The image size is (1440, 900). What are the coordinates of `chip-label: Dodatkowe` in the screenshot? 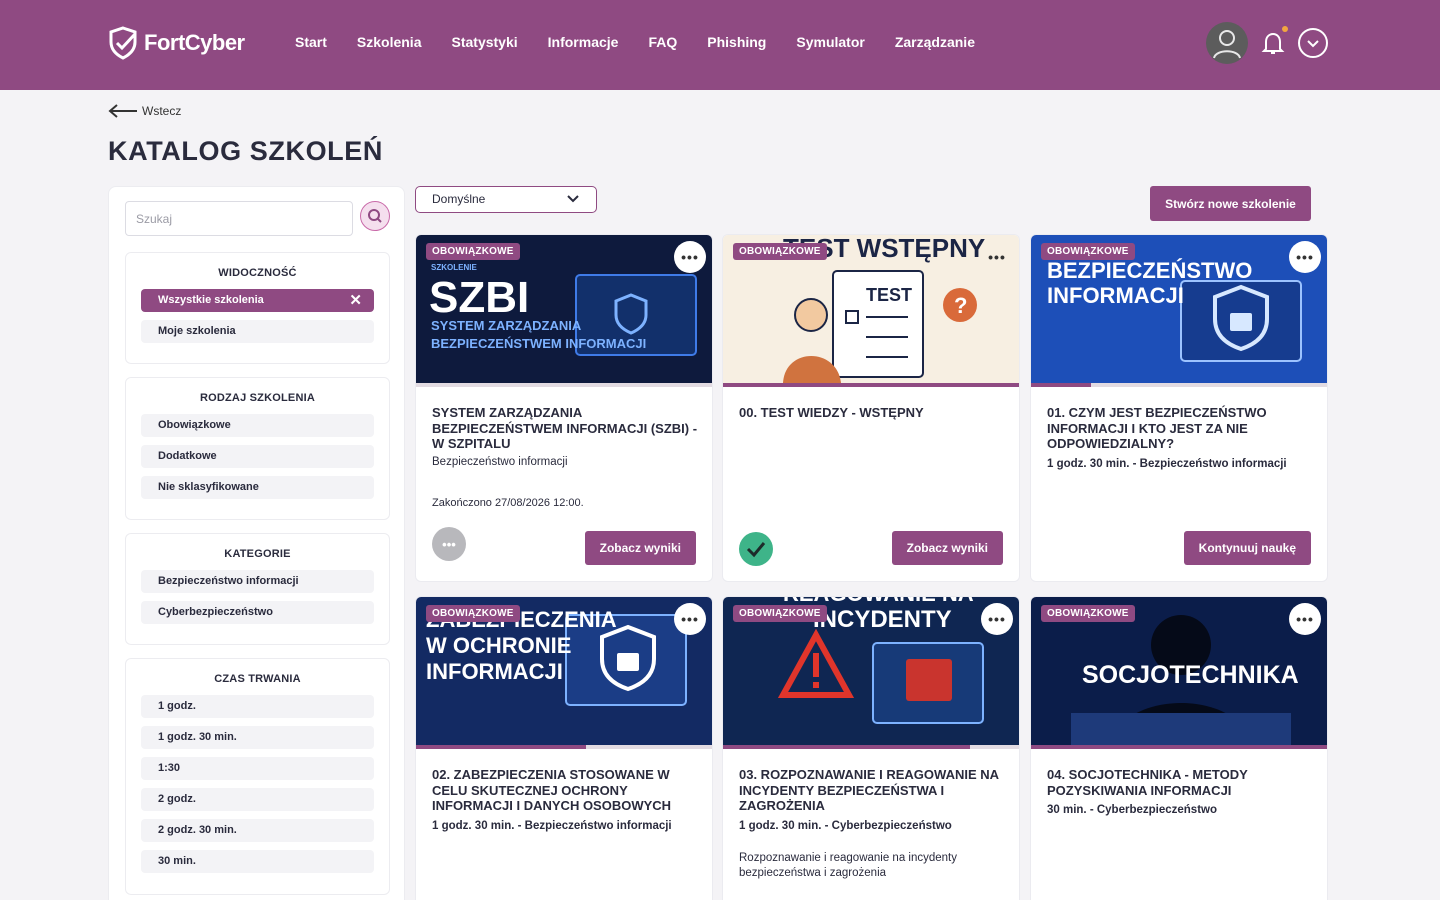 It's located at (187, 456).